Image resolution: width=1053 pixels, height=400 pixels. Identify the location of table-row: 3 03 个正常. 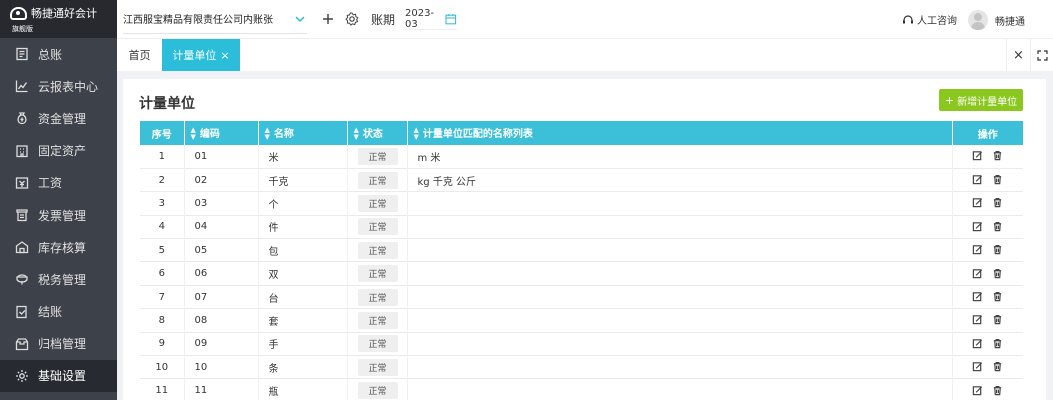
(581, 203).